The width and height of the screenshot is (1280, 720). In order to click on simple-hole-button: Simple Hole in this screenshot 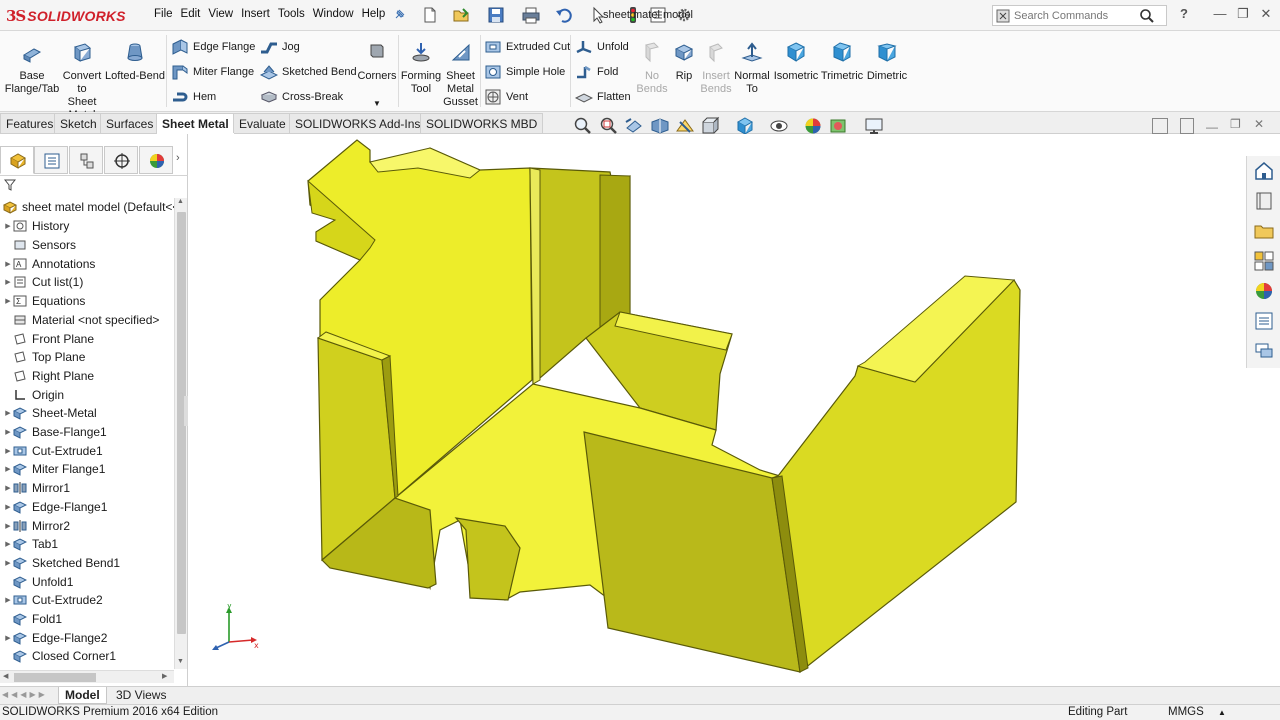, I will do `click(524, 72)`.